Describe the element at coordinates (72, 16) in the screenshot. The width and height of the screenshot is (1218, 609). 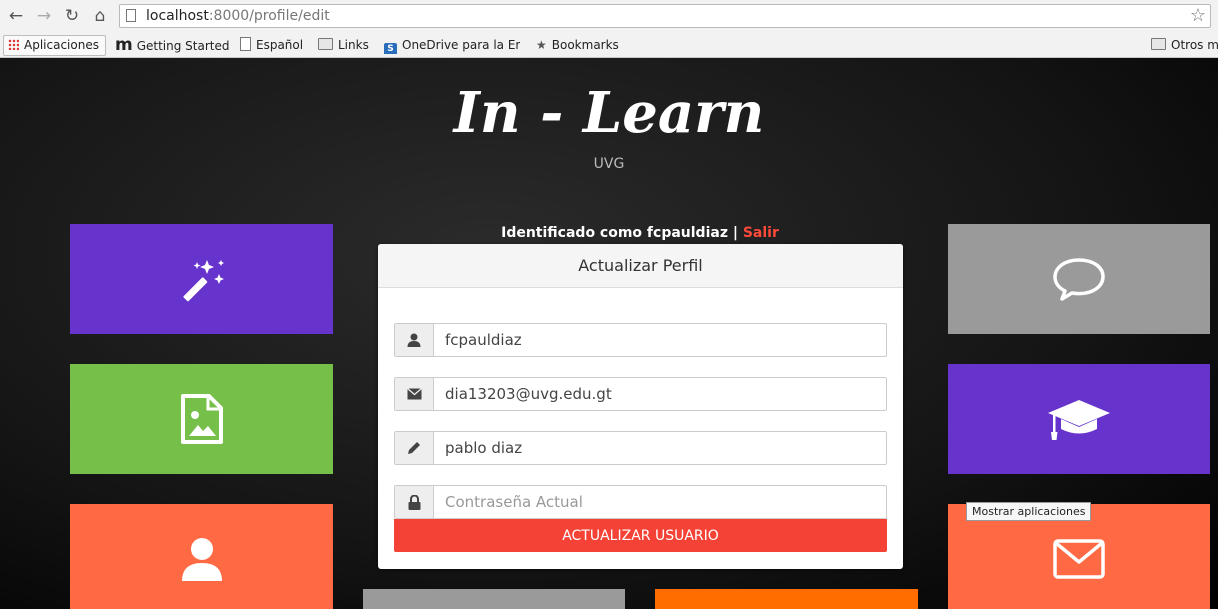
I see `reload-icon: ↻` at that location.